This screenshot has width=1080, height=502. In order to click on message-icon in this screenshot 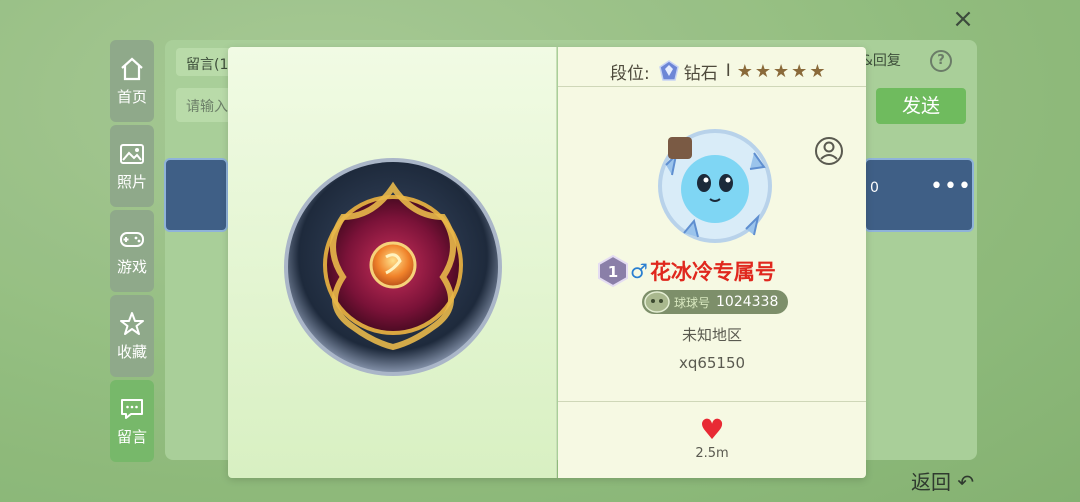, I will do `click(132, 408)`.